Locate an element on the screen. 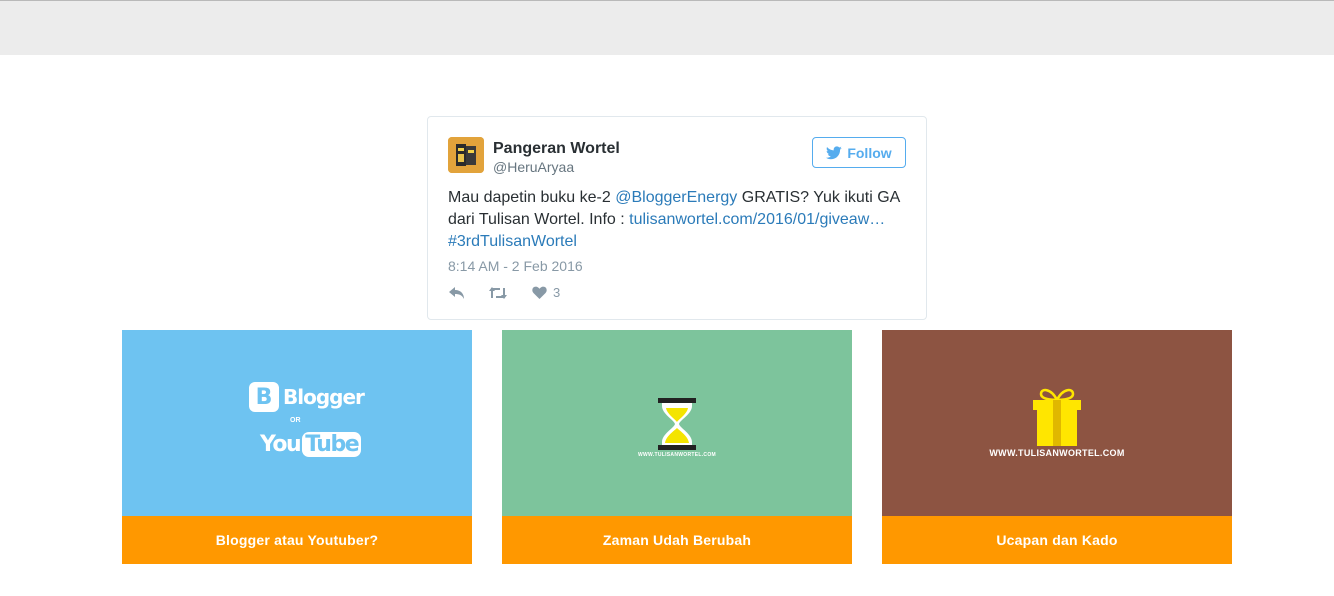  post-title: Blogger atau Youtuber? is located at coordinates (297, 540).